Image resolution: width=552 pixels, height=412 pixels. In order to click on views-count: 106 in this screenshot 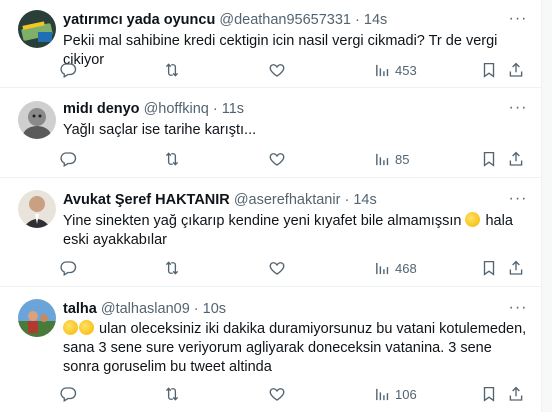, I will do `click(406, 394)`.